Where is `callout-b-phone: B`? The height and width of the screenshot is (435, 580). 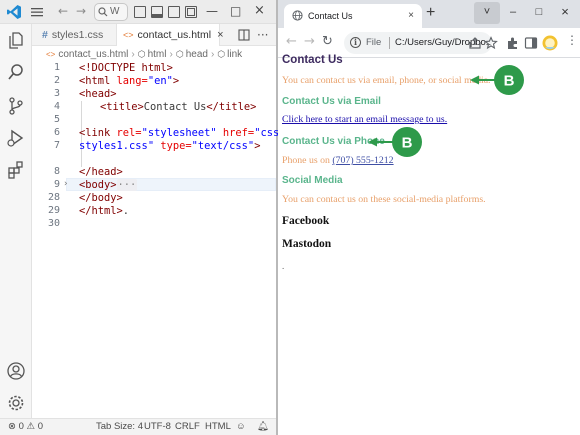 callout-b-phone: B is located at coordinates (395, 142).